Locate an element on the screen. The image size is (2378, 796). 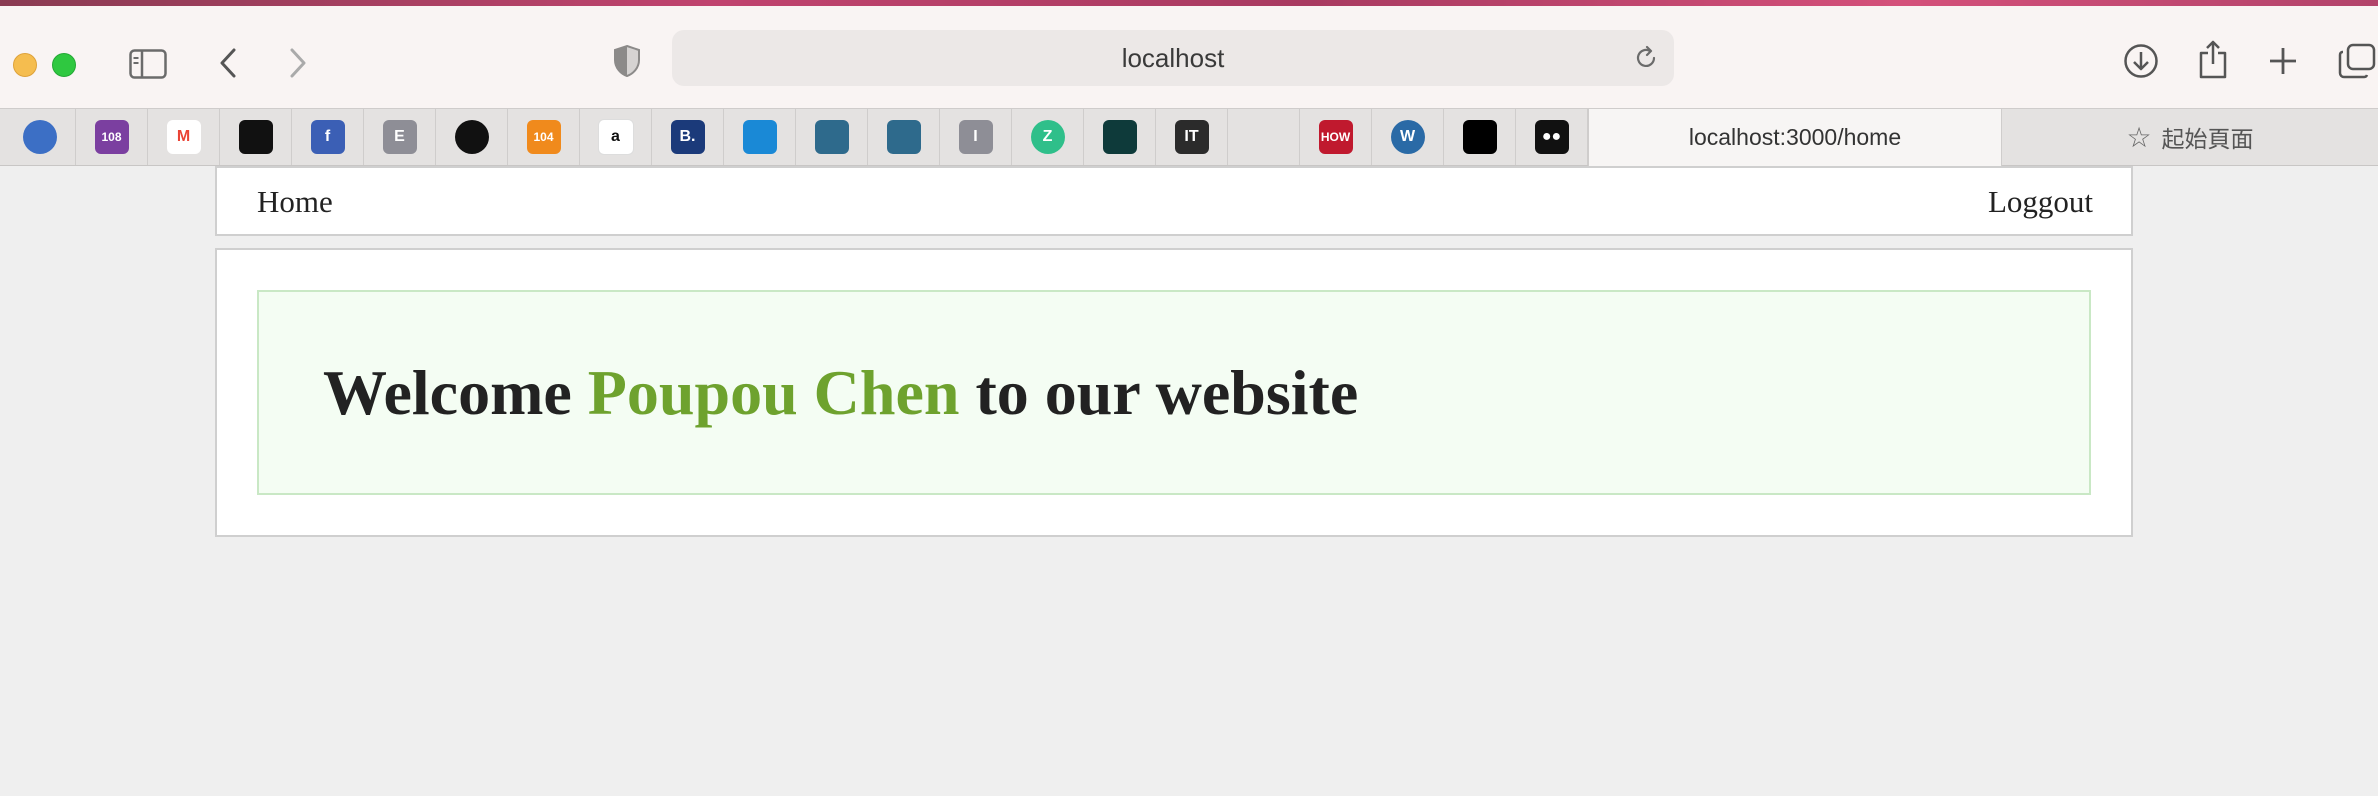
104-icon: 104 is located at coordinates (543, 137).